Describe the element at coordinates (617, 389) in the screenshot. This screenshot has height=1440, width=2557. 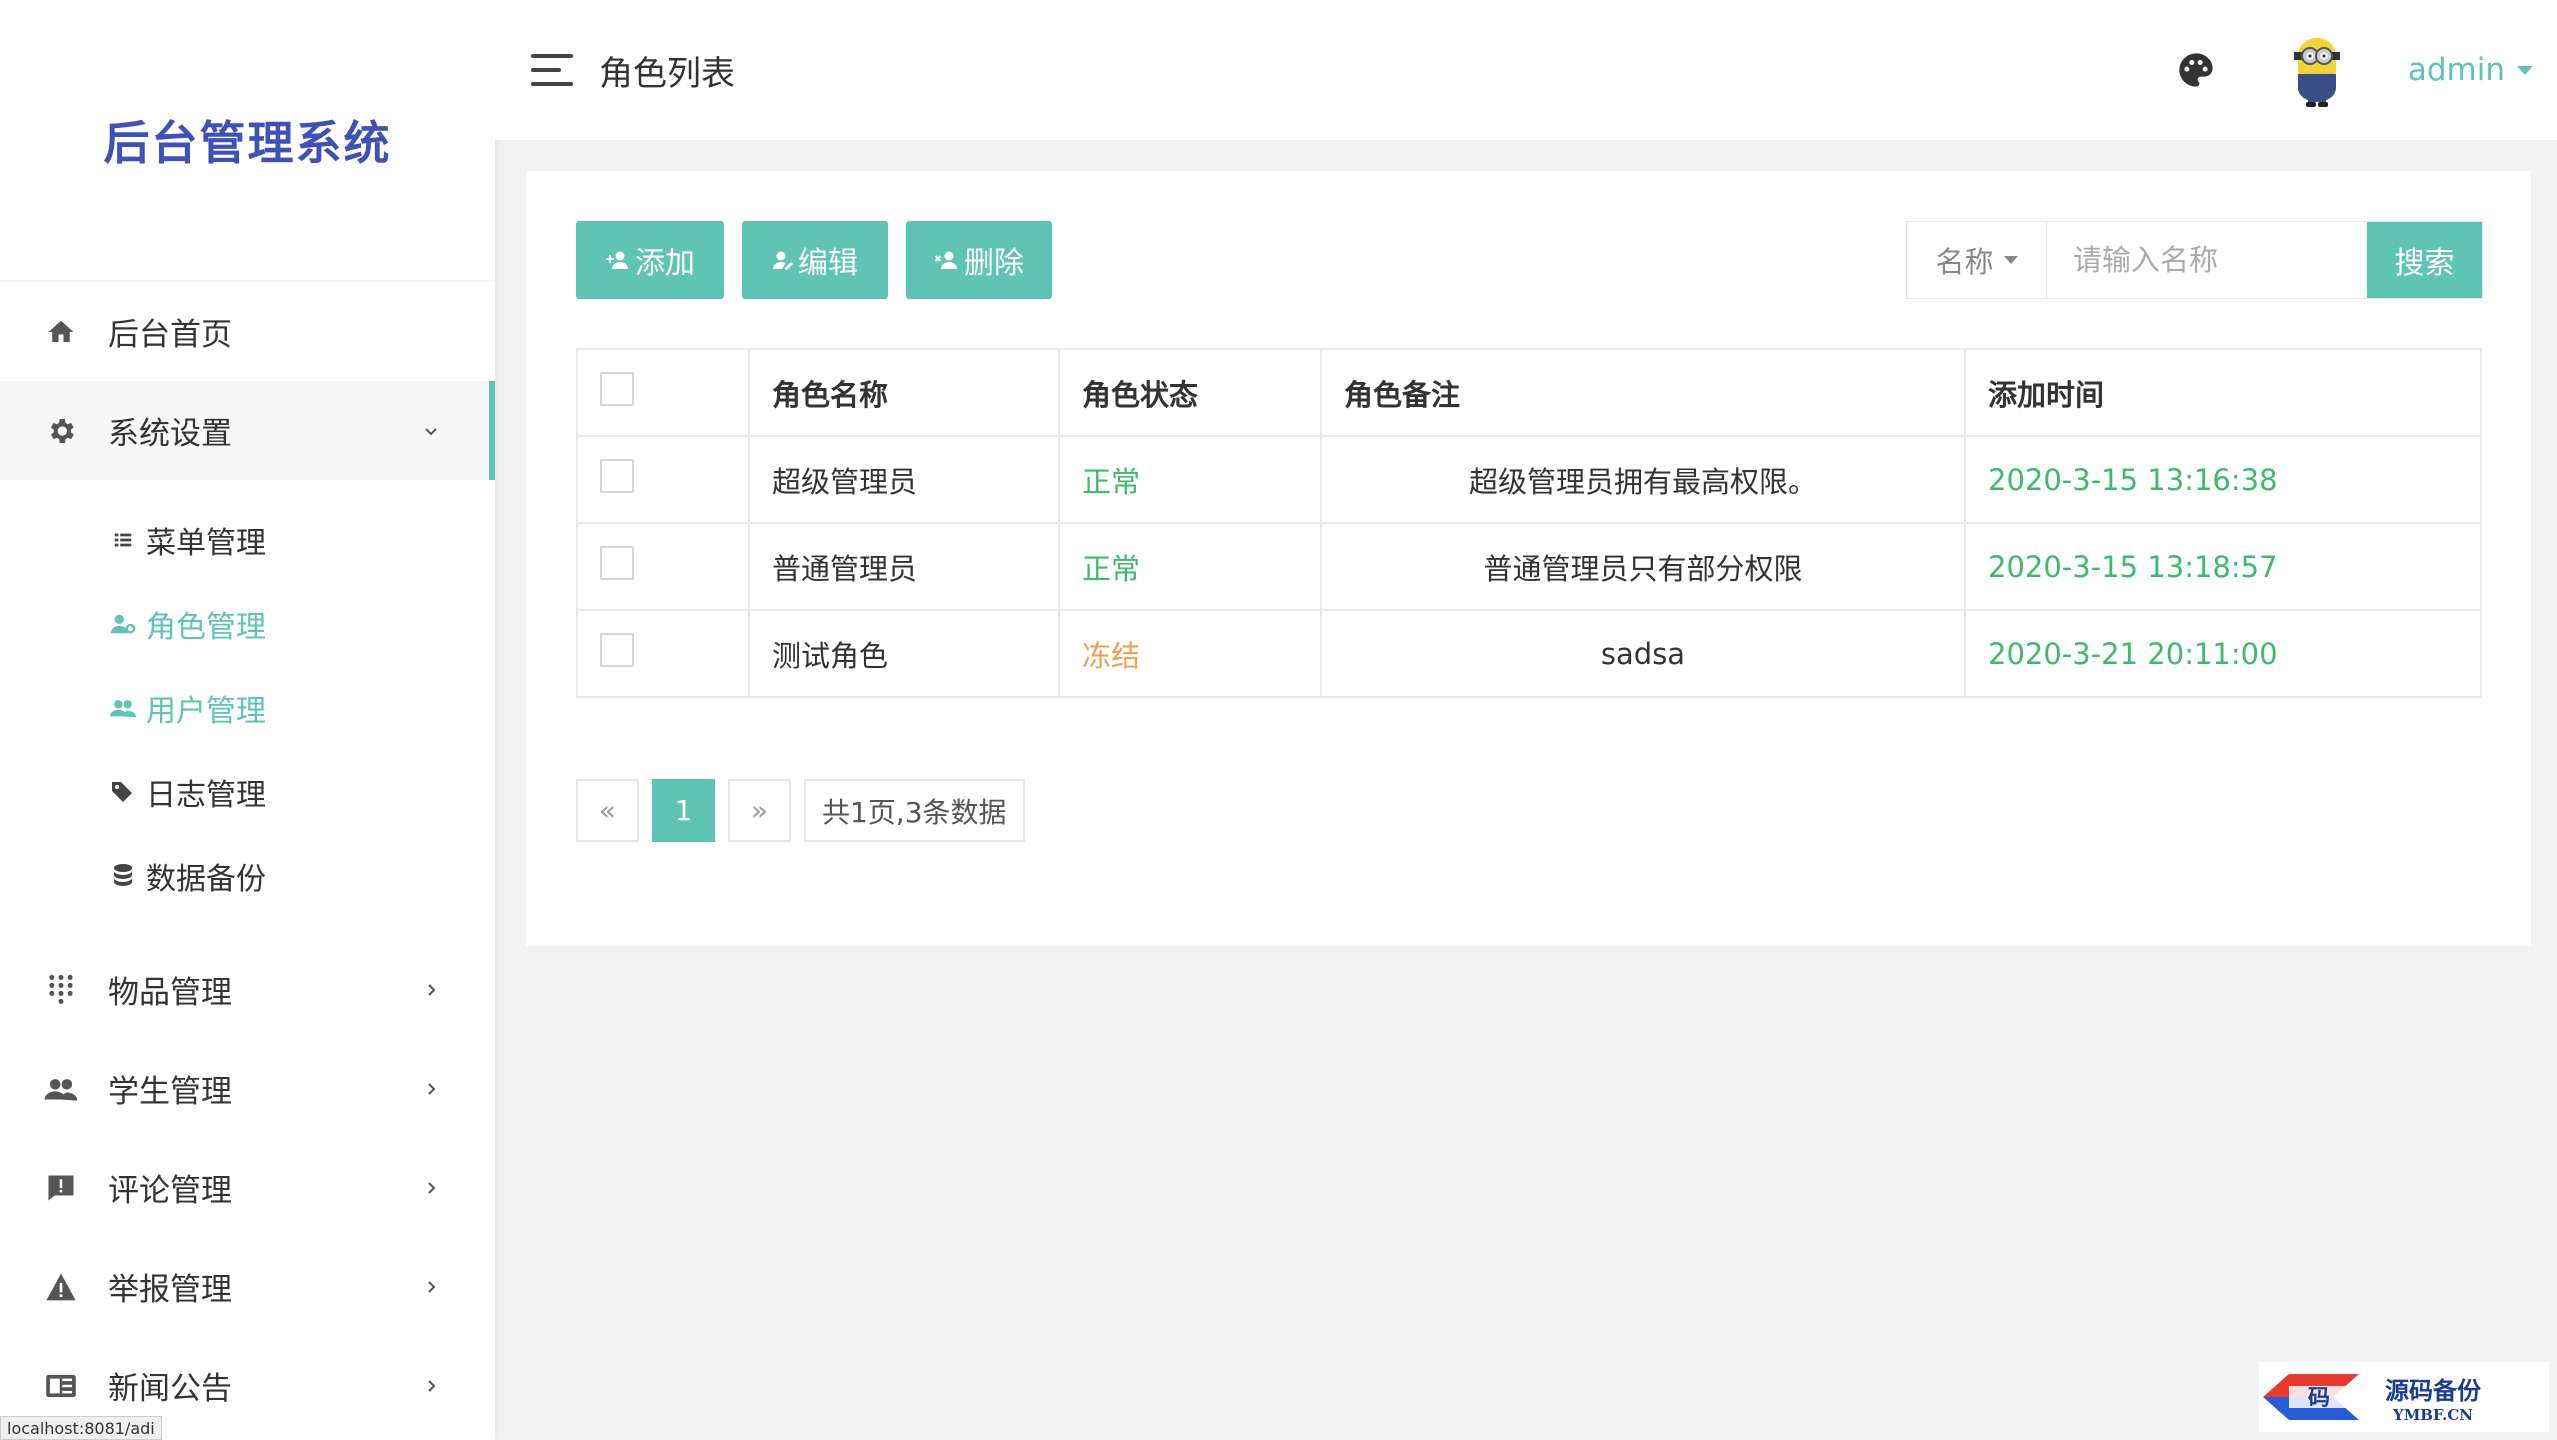
I see `select-all-checkbox` at that location.